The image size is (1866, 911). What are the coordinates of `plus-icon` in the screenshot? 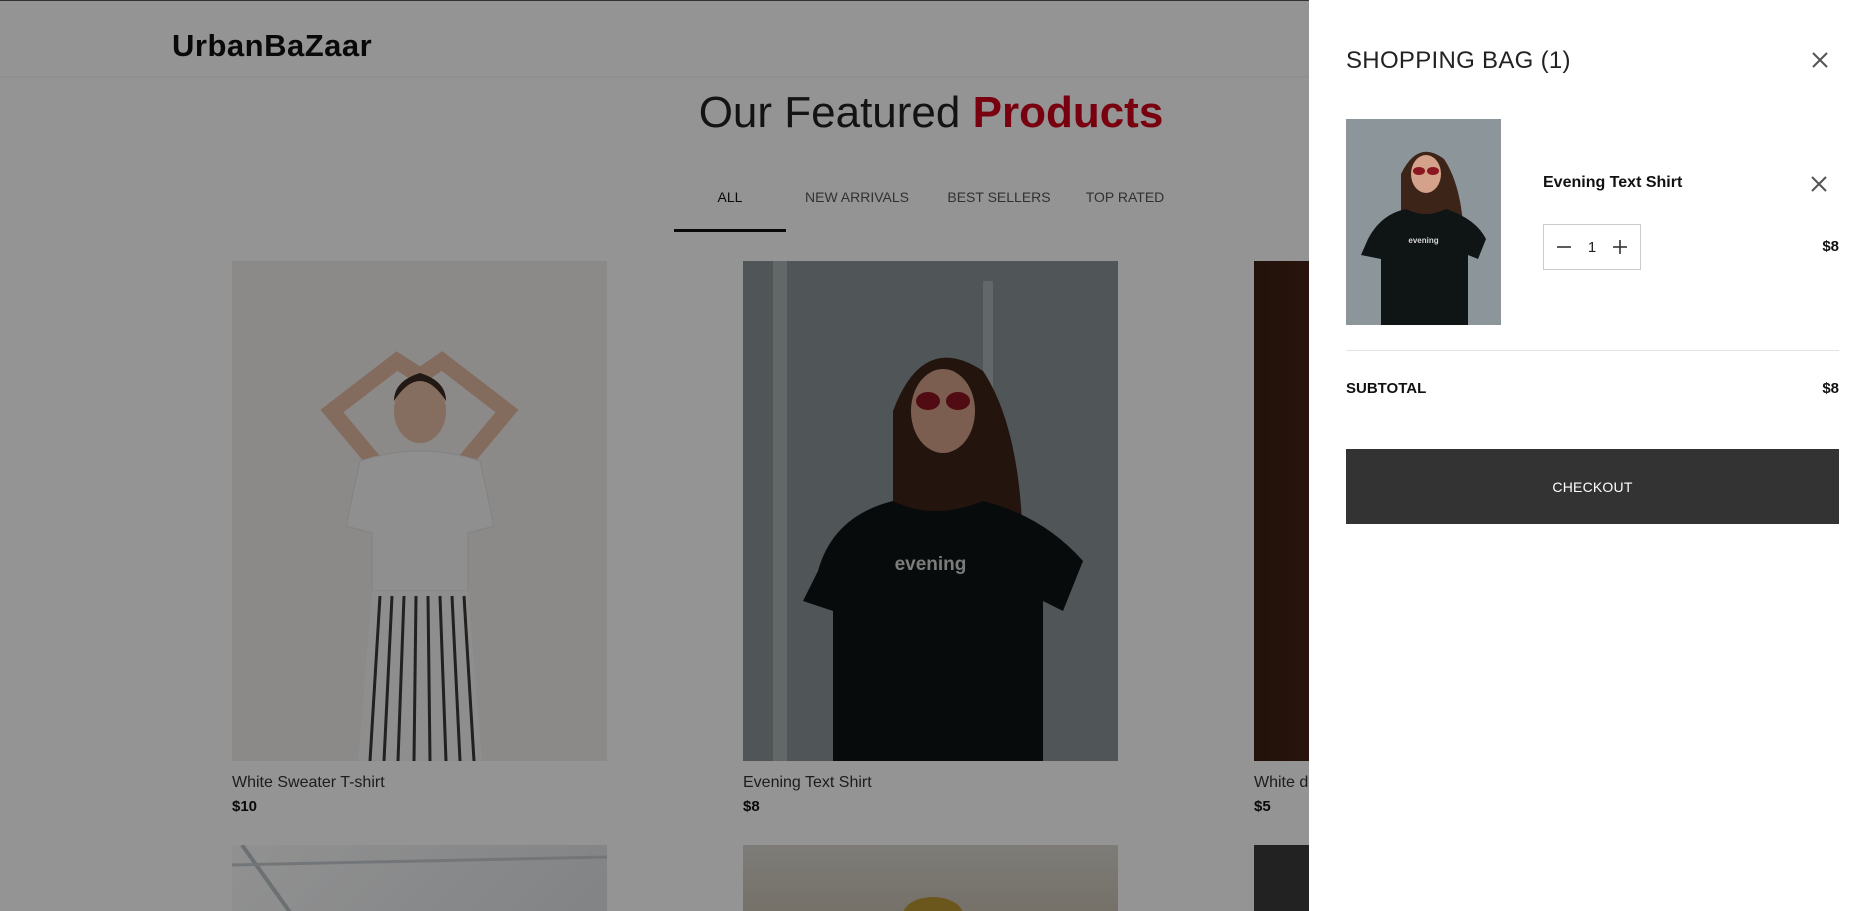 It's located at (1620, 247).